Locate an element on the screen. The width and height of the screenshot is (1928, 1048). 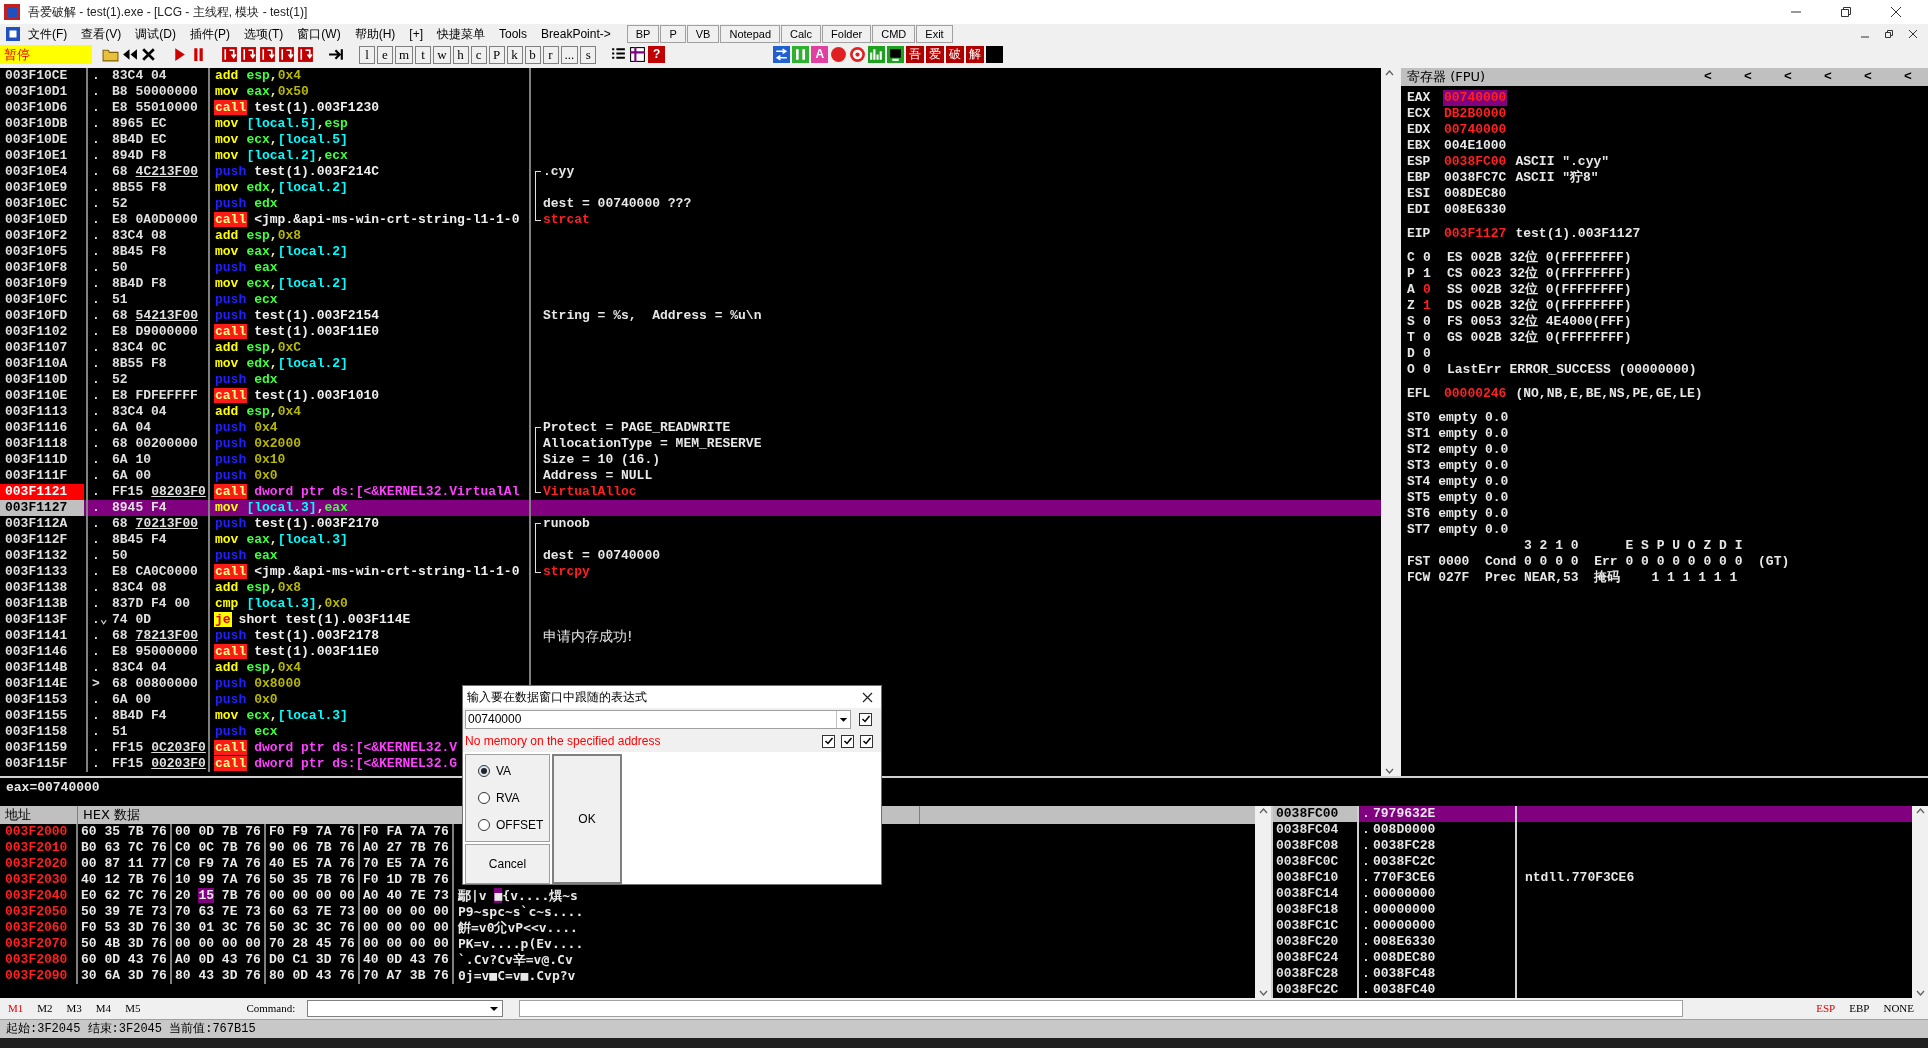
menu-item: 调试(D) is located at coordinates (155, 34).